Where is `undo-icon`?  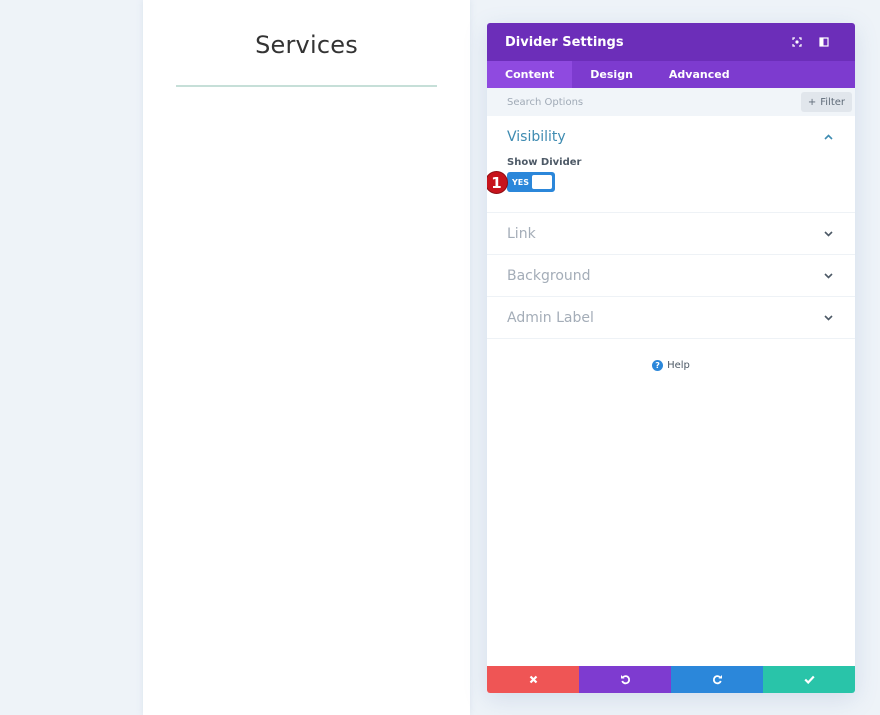 undo-icon is located at coordinates (625, 680).